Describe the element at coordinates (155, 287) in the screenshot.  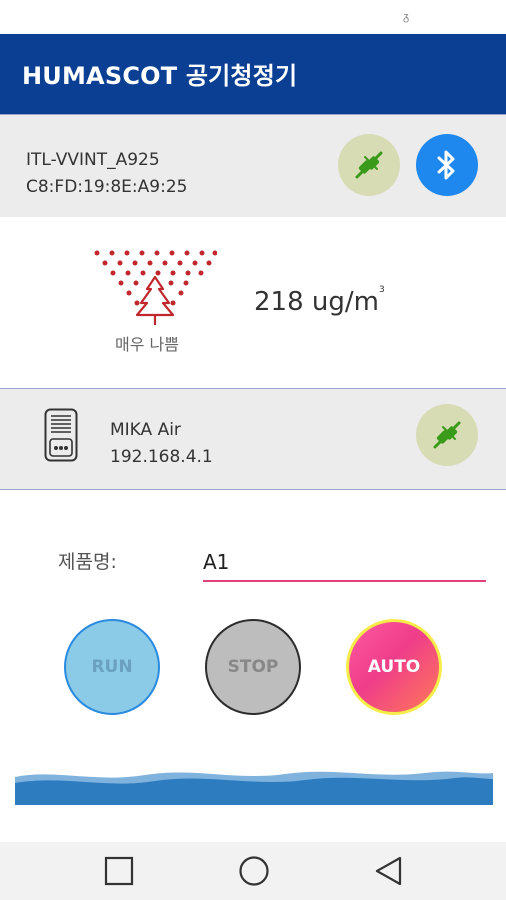
I see `air-pollution-icon` at that location.